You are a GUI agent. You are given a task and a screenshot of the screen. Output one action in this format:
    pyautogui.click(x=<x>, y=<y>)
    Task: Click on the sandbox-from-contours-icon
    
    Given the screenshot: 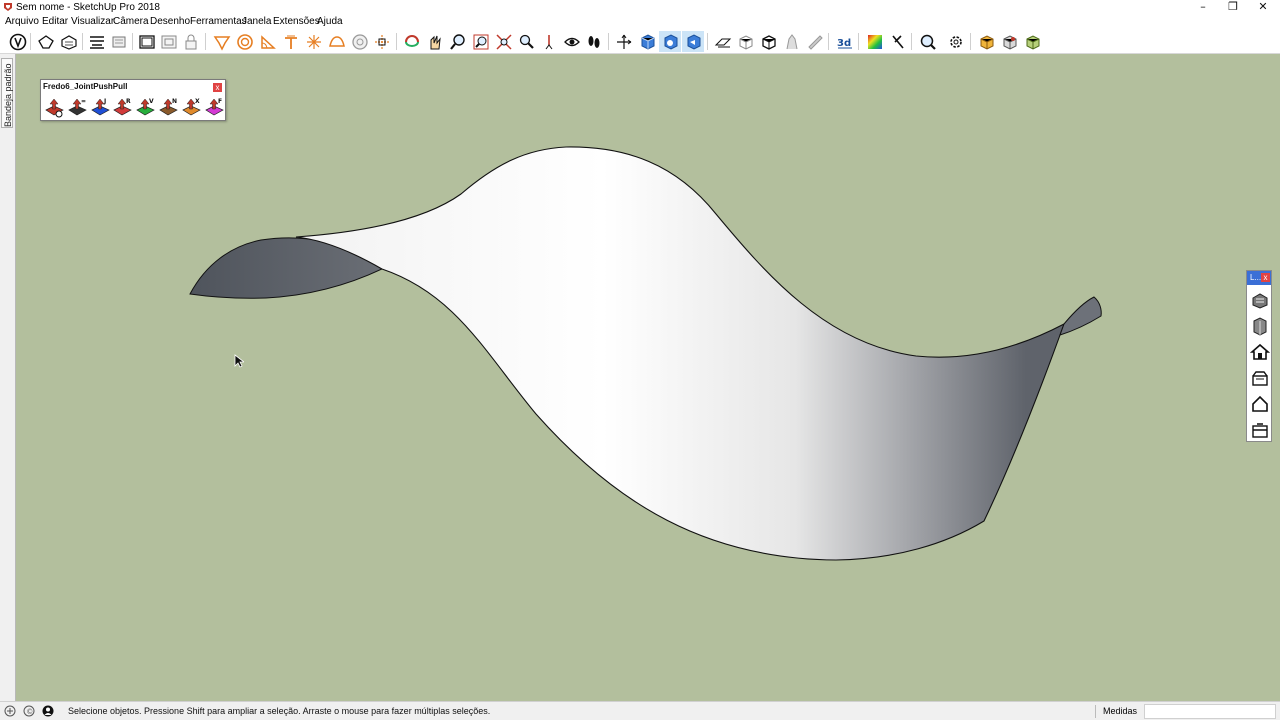 What is the action you would take?
    pyautogui.click(x=222, y=41)
    